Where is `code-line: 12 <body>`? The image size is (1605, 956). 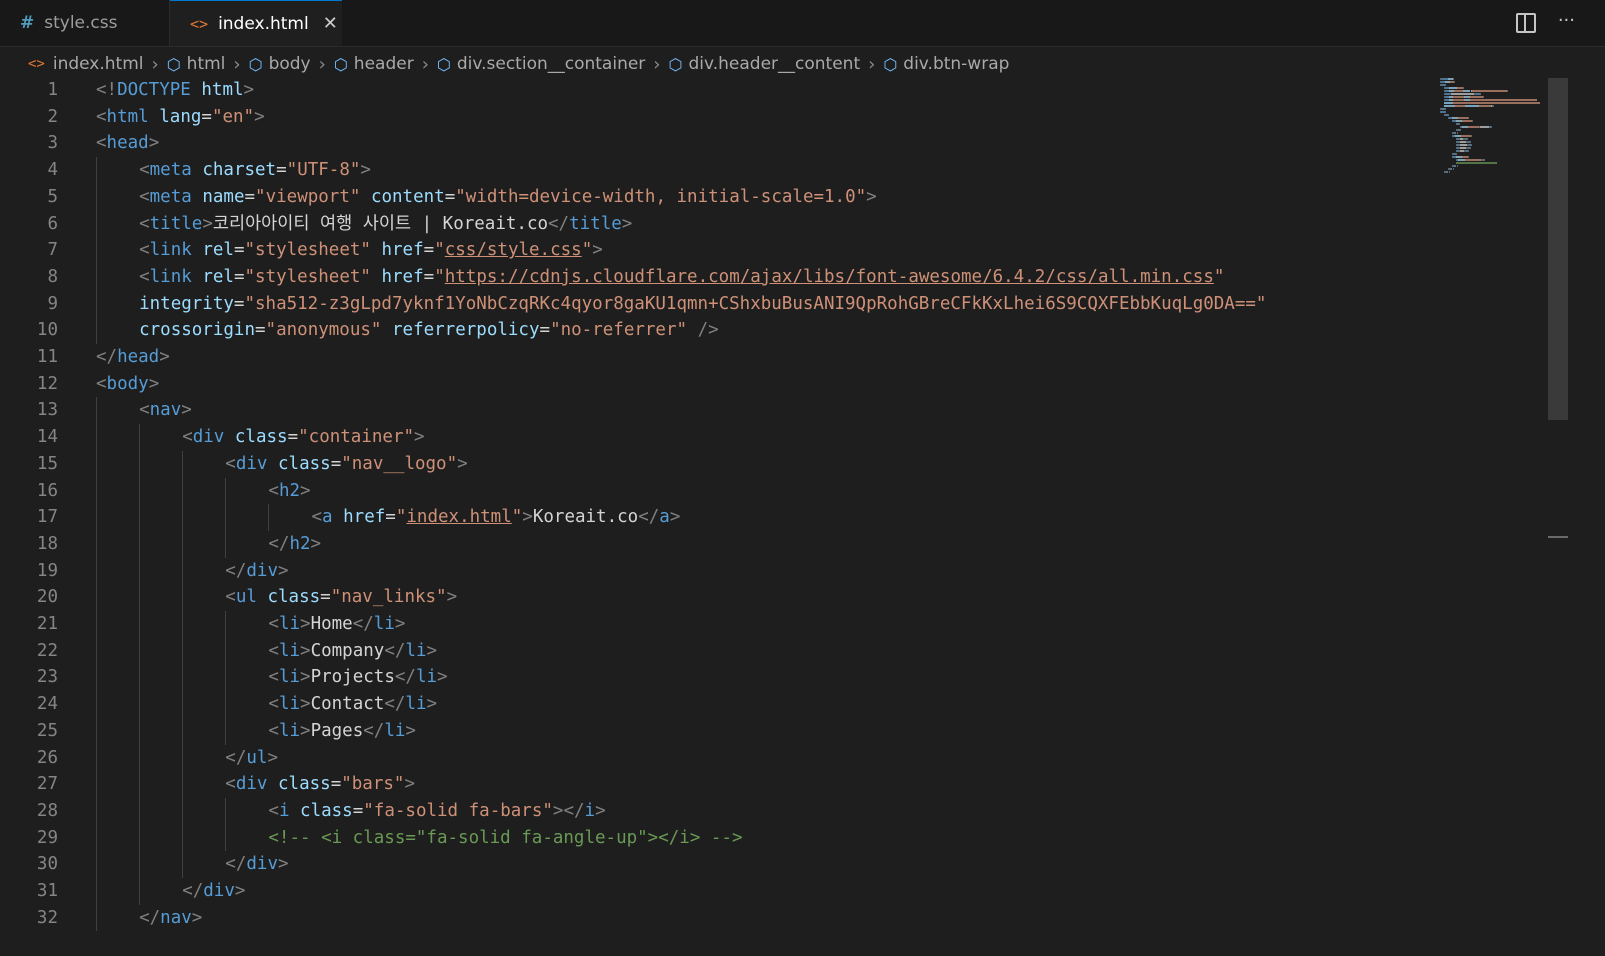
code-line: 12 <body> is located at coordinates (725, 384).